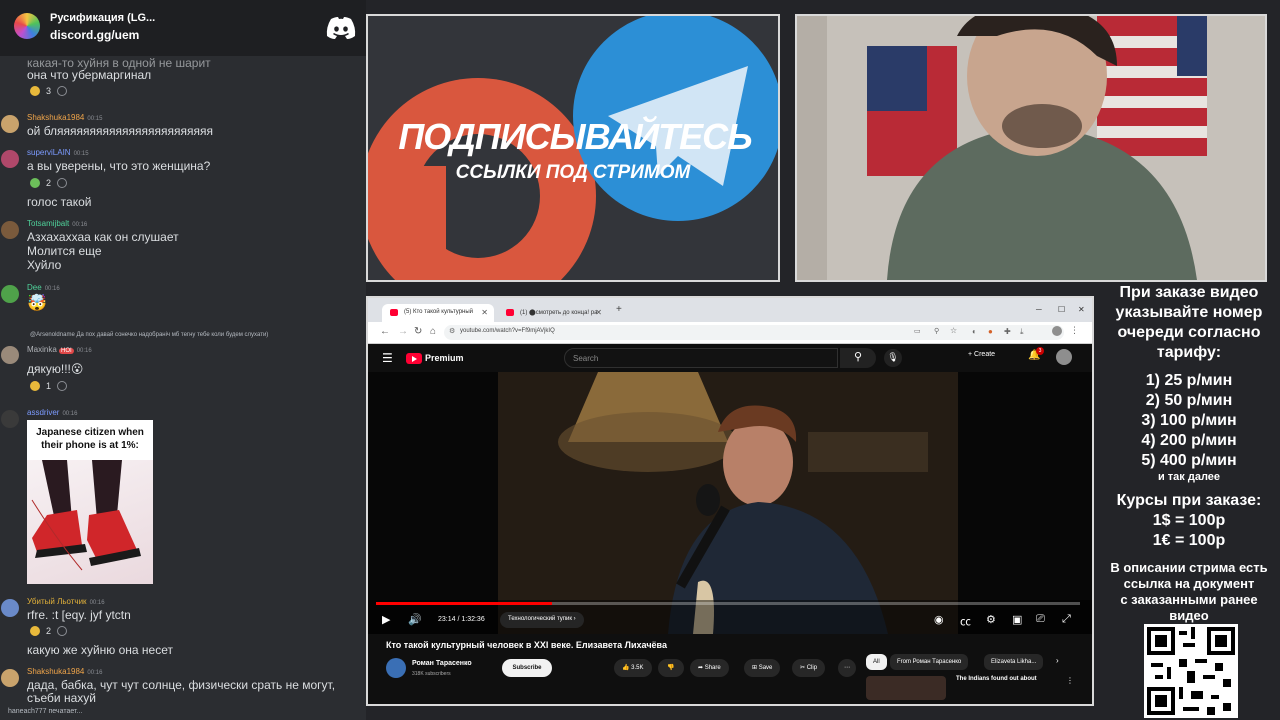 The image size is (1280, 720). What do you see at coordinates (433, 331) in the screenshot?
I see `home-icon: ⌂` at bounding box center [433, 331].